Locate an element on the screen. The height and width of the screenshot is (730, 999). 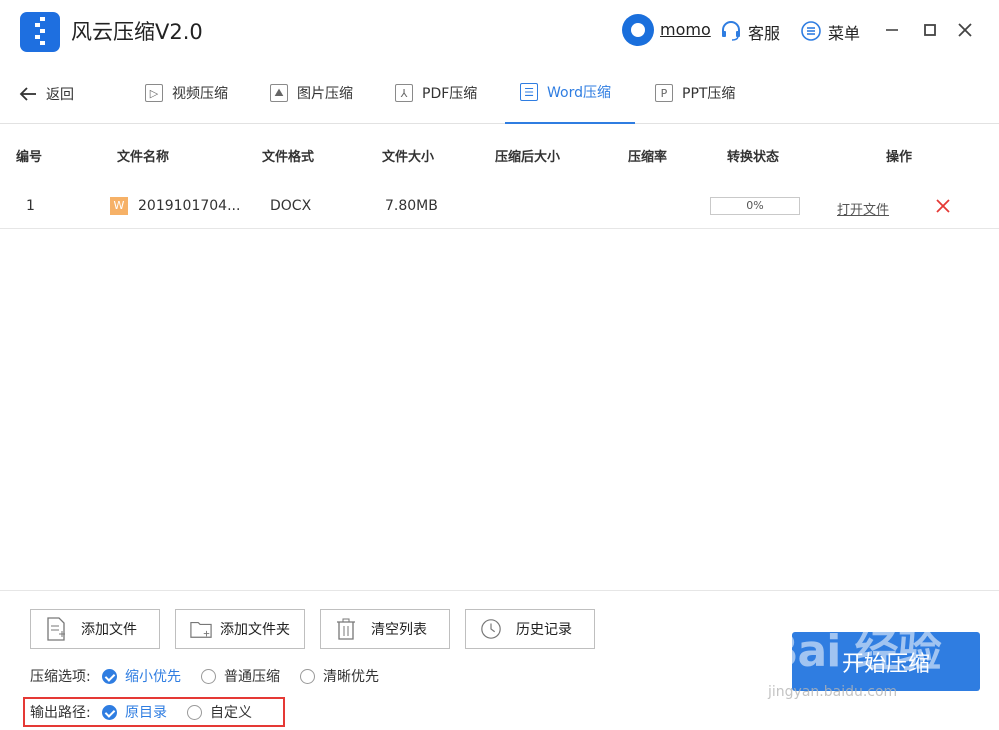
history-button: 历史记录 is located at coordinates (530, 629).